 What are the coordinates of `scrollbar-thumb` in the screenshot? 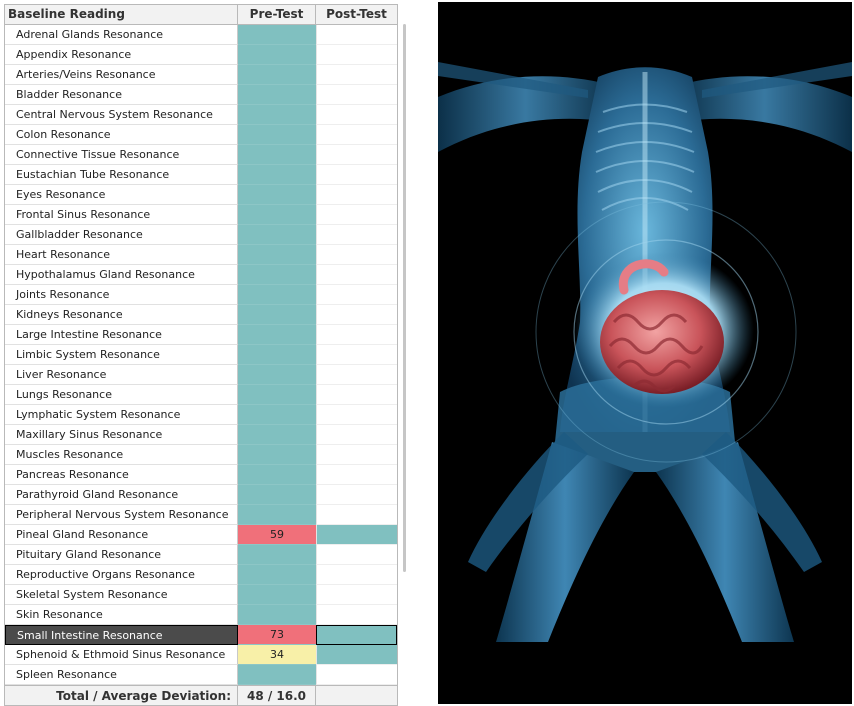 It's located at (404, 298).